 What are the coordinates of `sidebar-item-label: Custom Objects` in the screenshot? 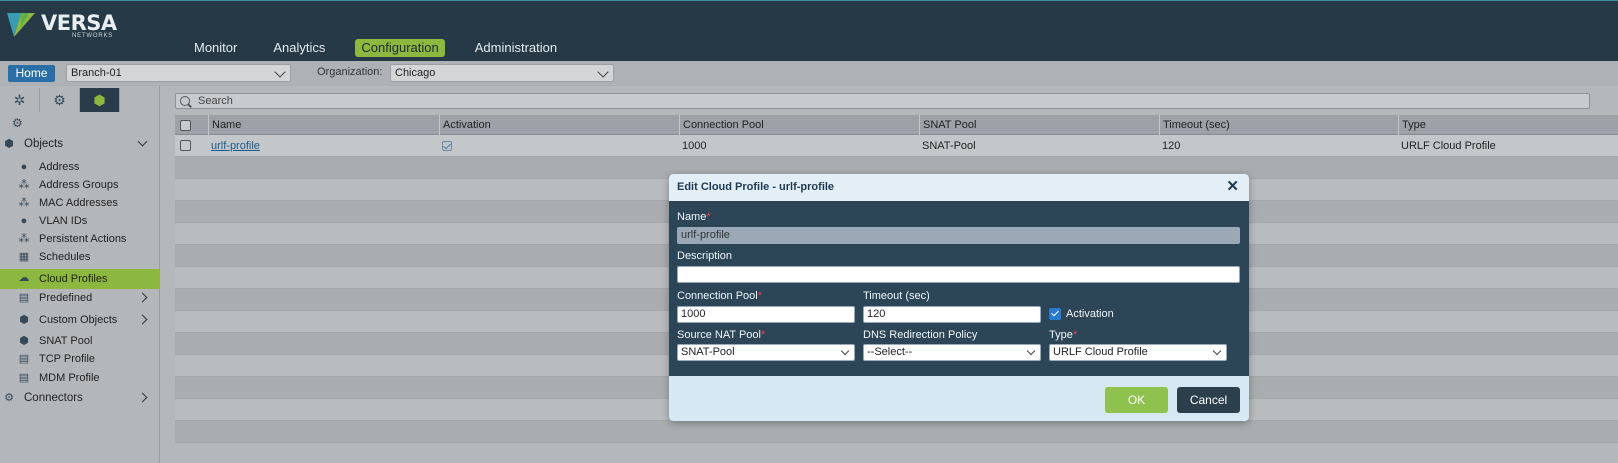 It's located at (78, 320).